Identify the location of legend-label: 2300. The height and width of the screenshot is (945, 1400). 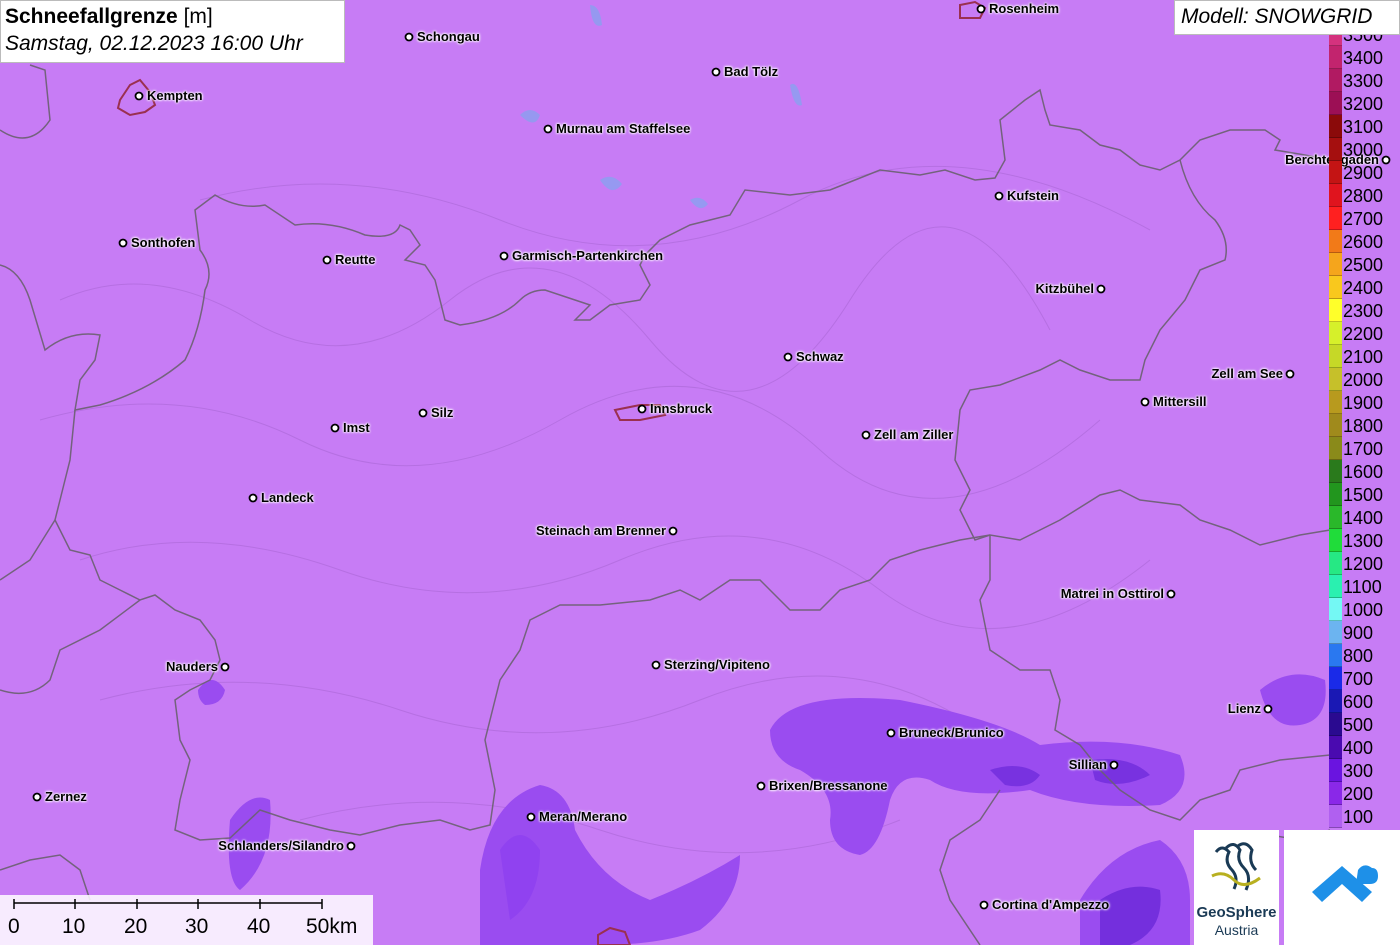
(1363, 311).